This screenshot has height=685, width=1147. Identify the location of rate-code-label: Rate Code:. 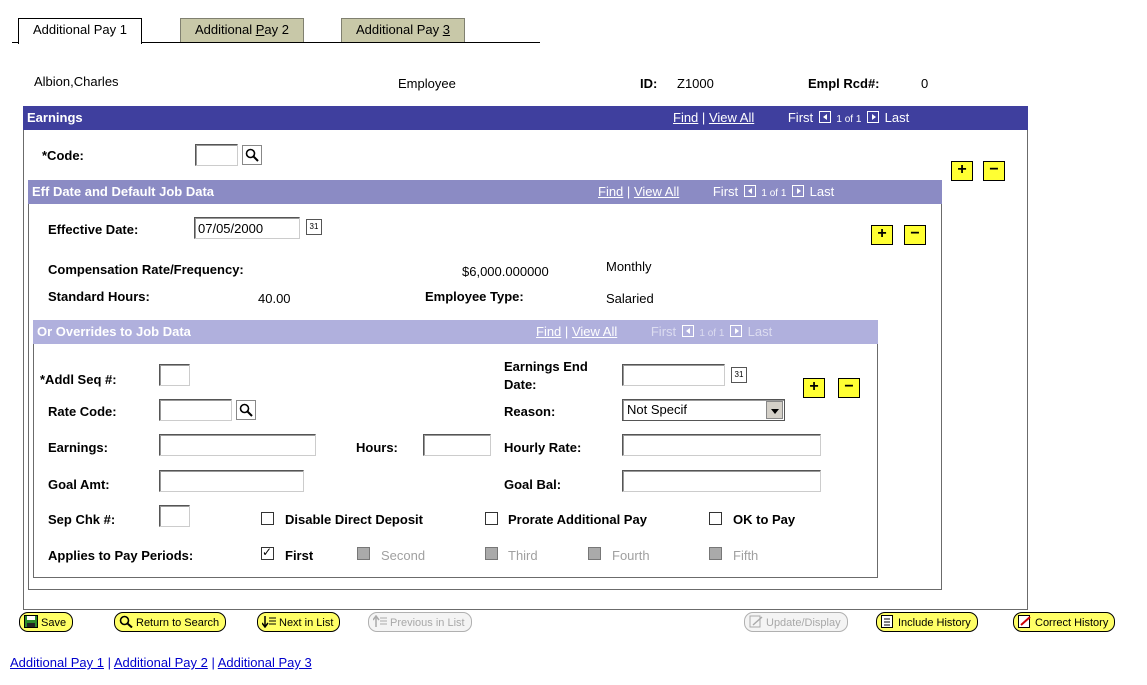
(82, 411).